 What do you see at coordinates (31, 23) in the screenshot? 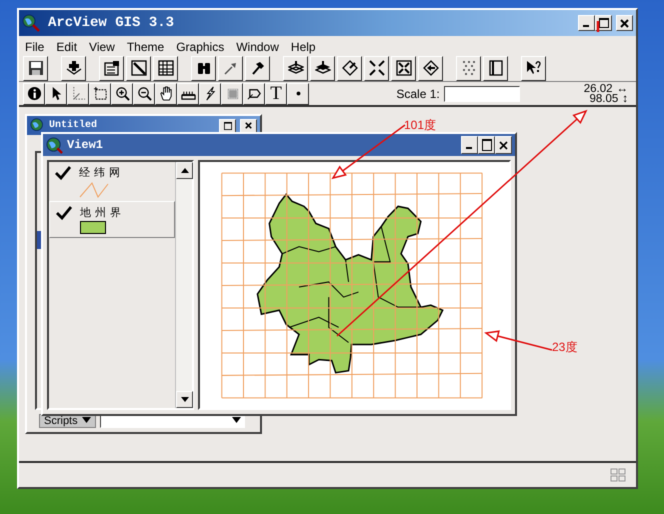
I see `app-globe-icon` at bounding box center [31, 23].